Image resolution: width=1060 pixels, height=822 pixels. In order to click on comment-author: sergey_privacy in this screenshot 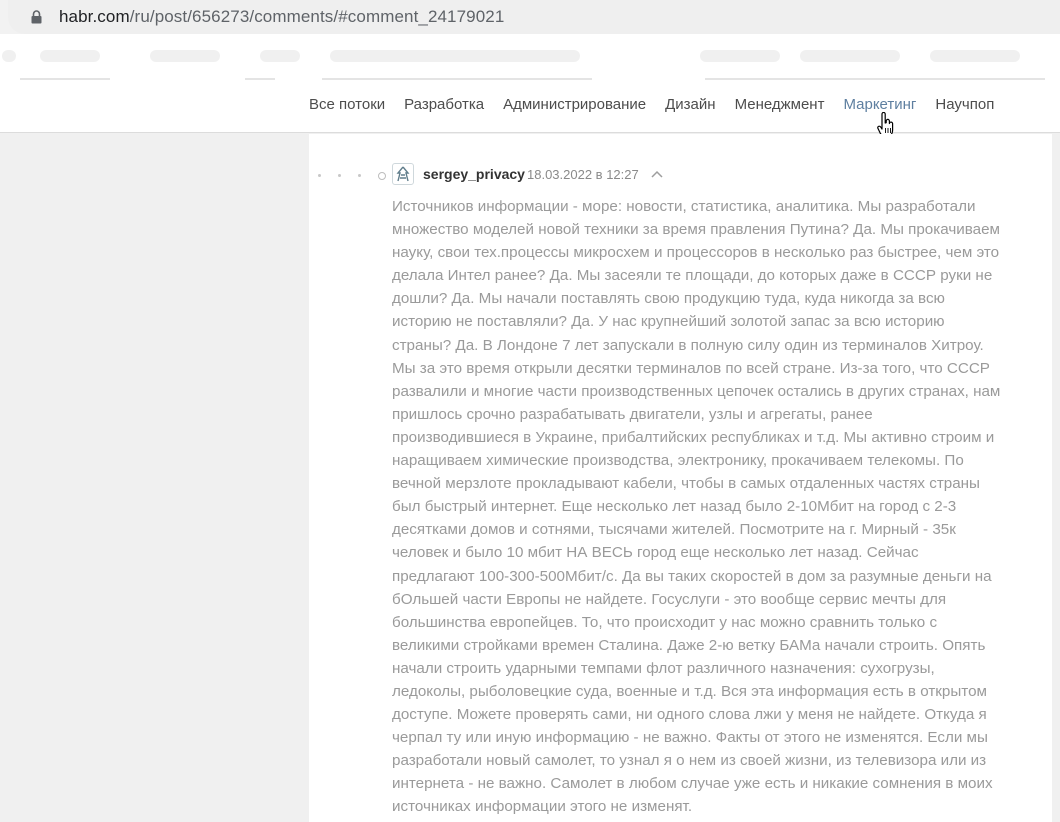, I will do `click(474, 174)`.